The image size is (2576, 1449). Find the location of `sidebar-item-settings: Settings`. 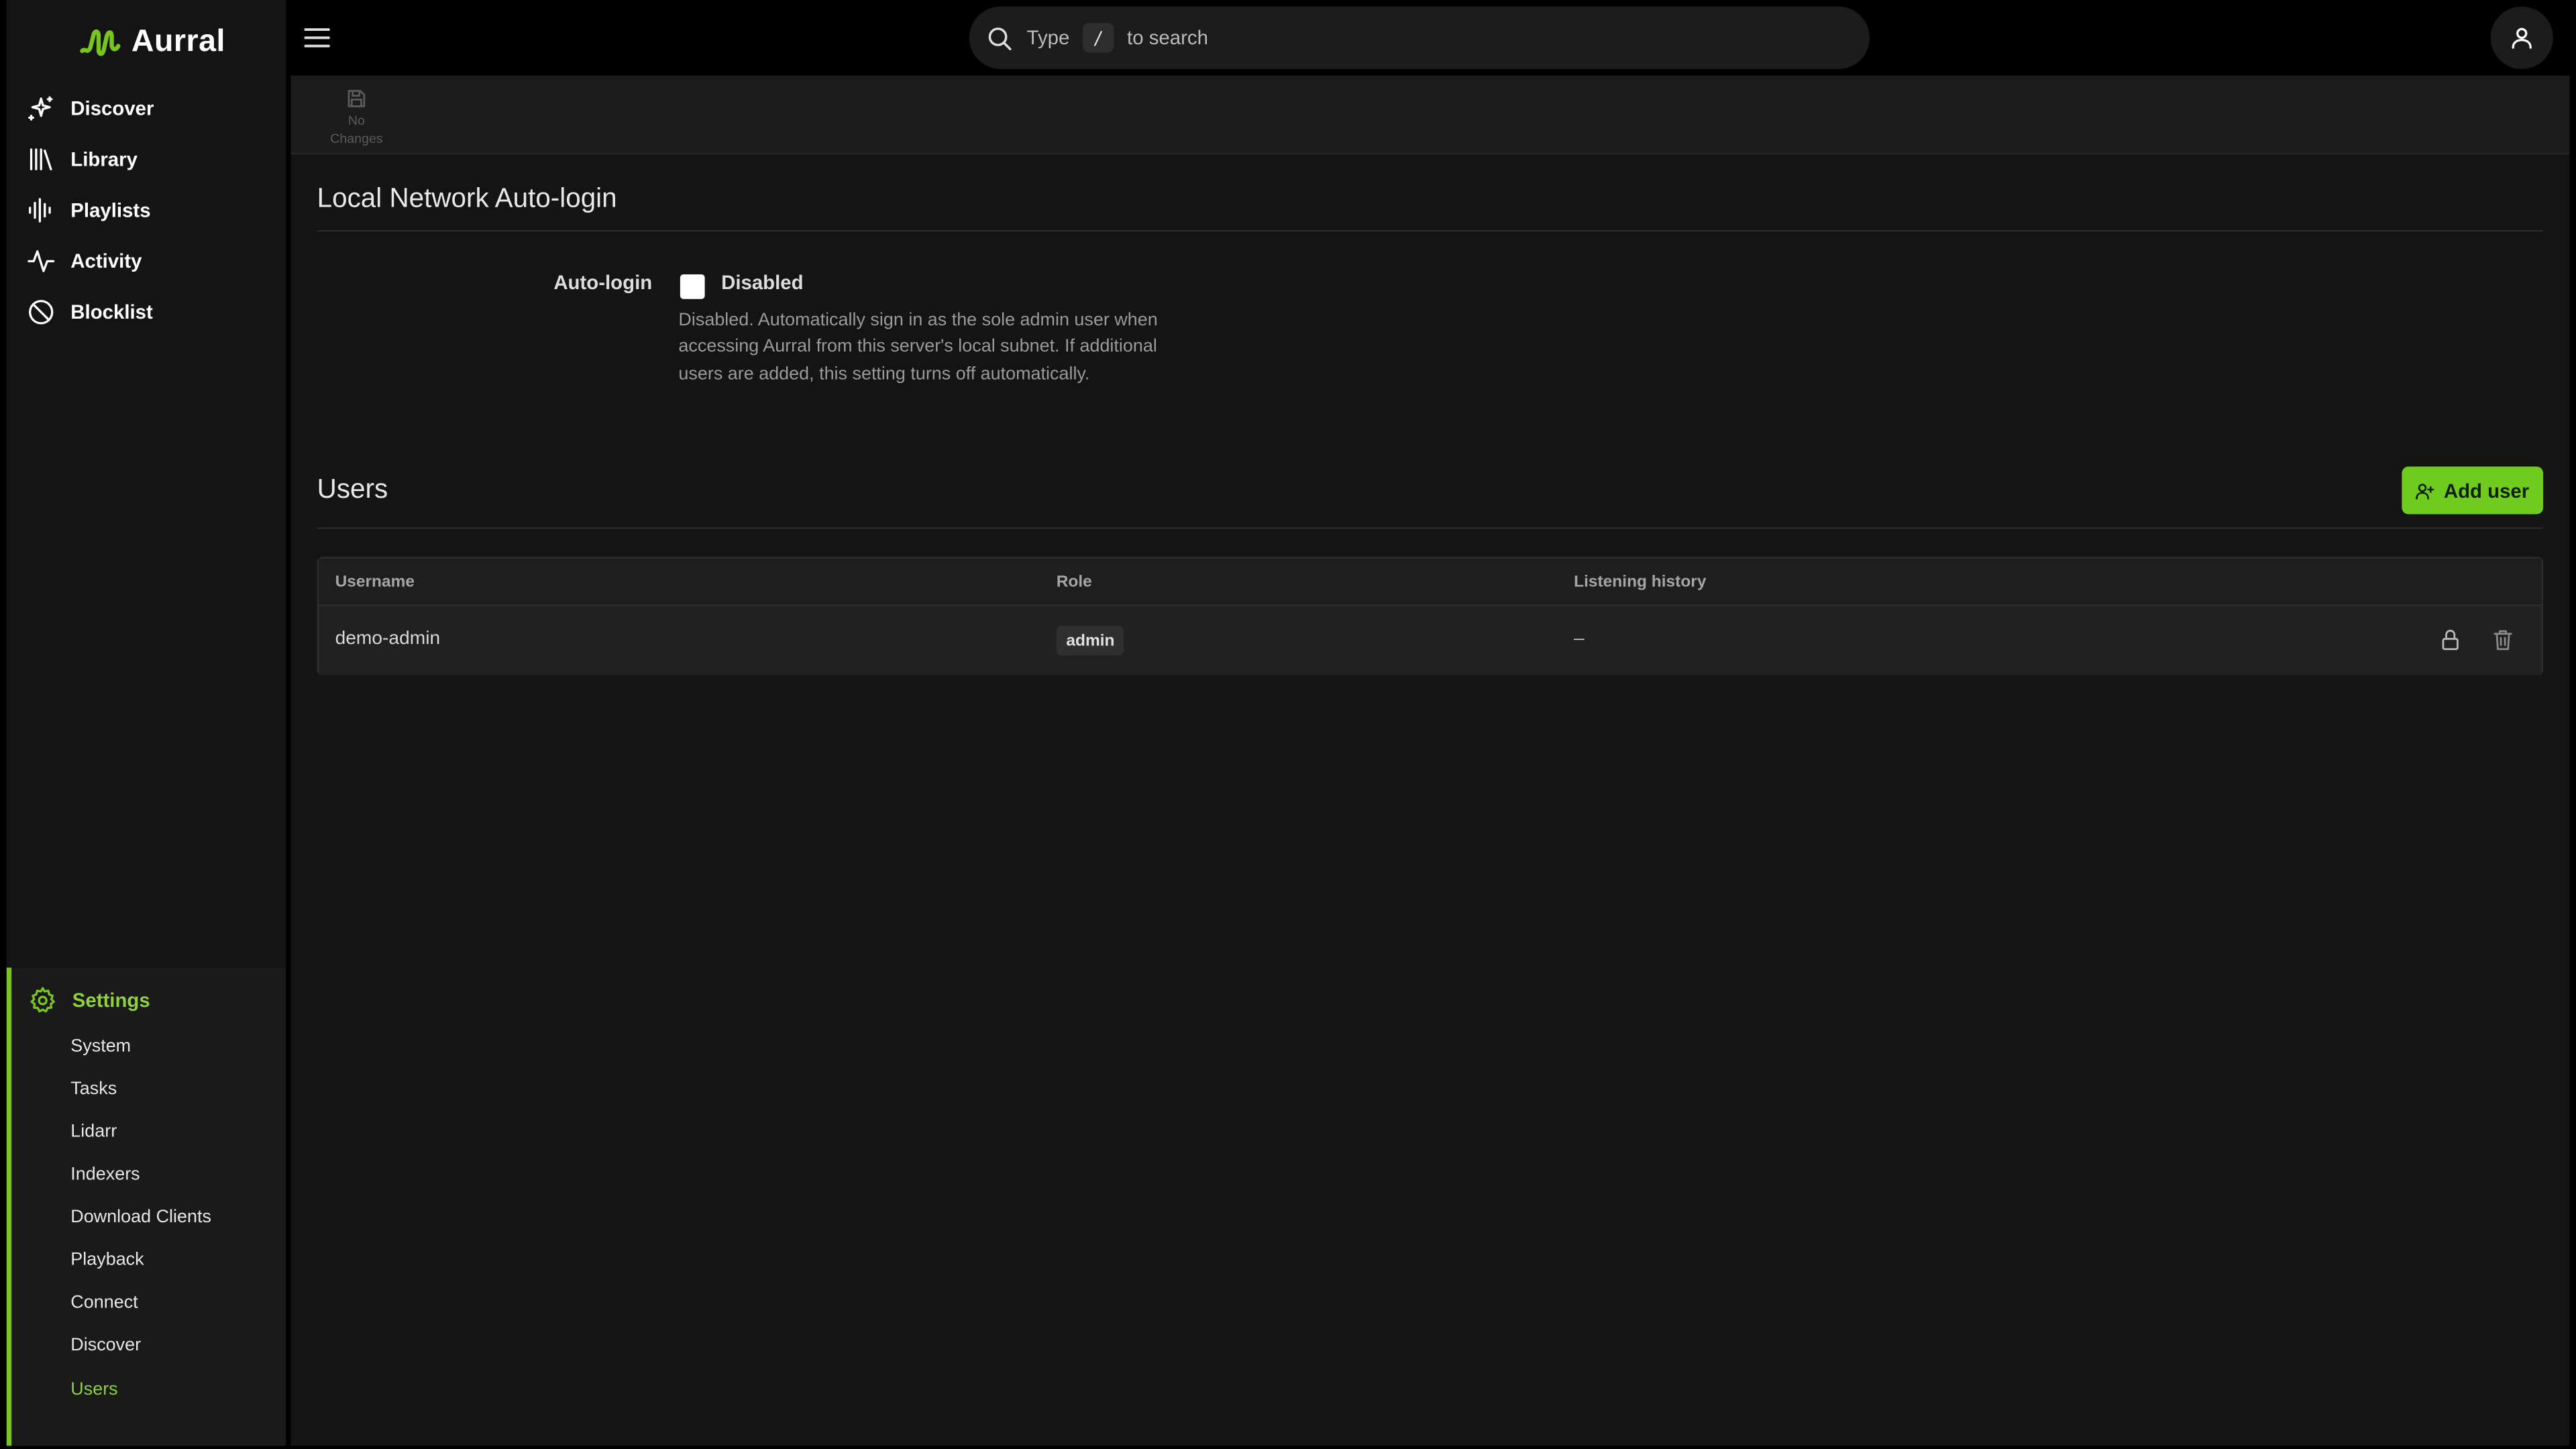

sidebar-item-settings: Settings is located at coordinates (89, 1000).